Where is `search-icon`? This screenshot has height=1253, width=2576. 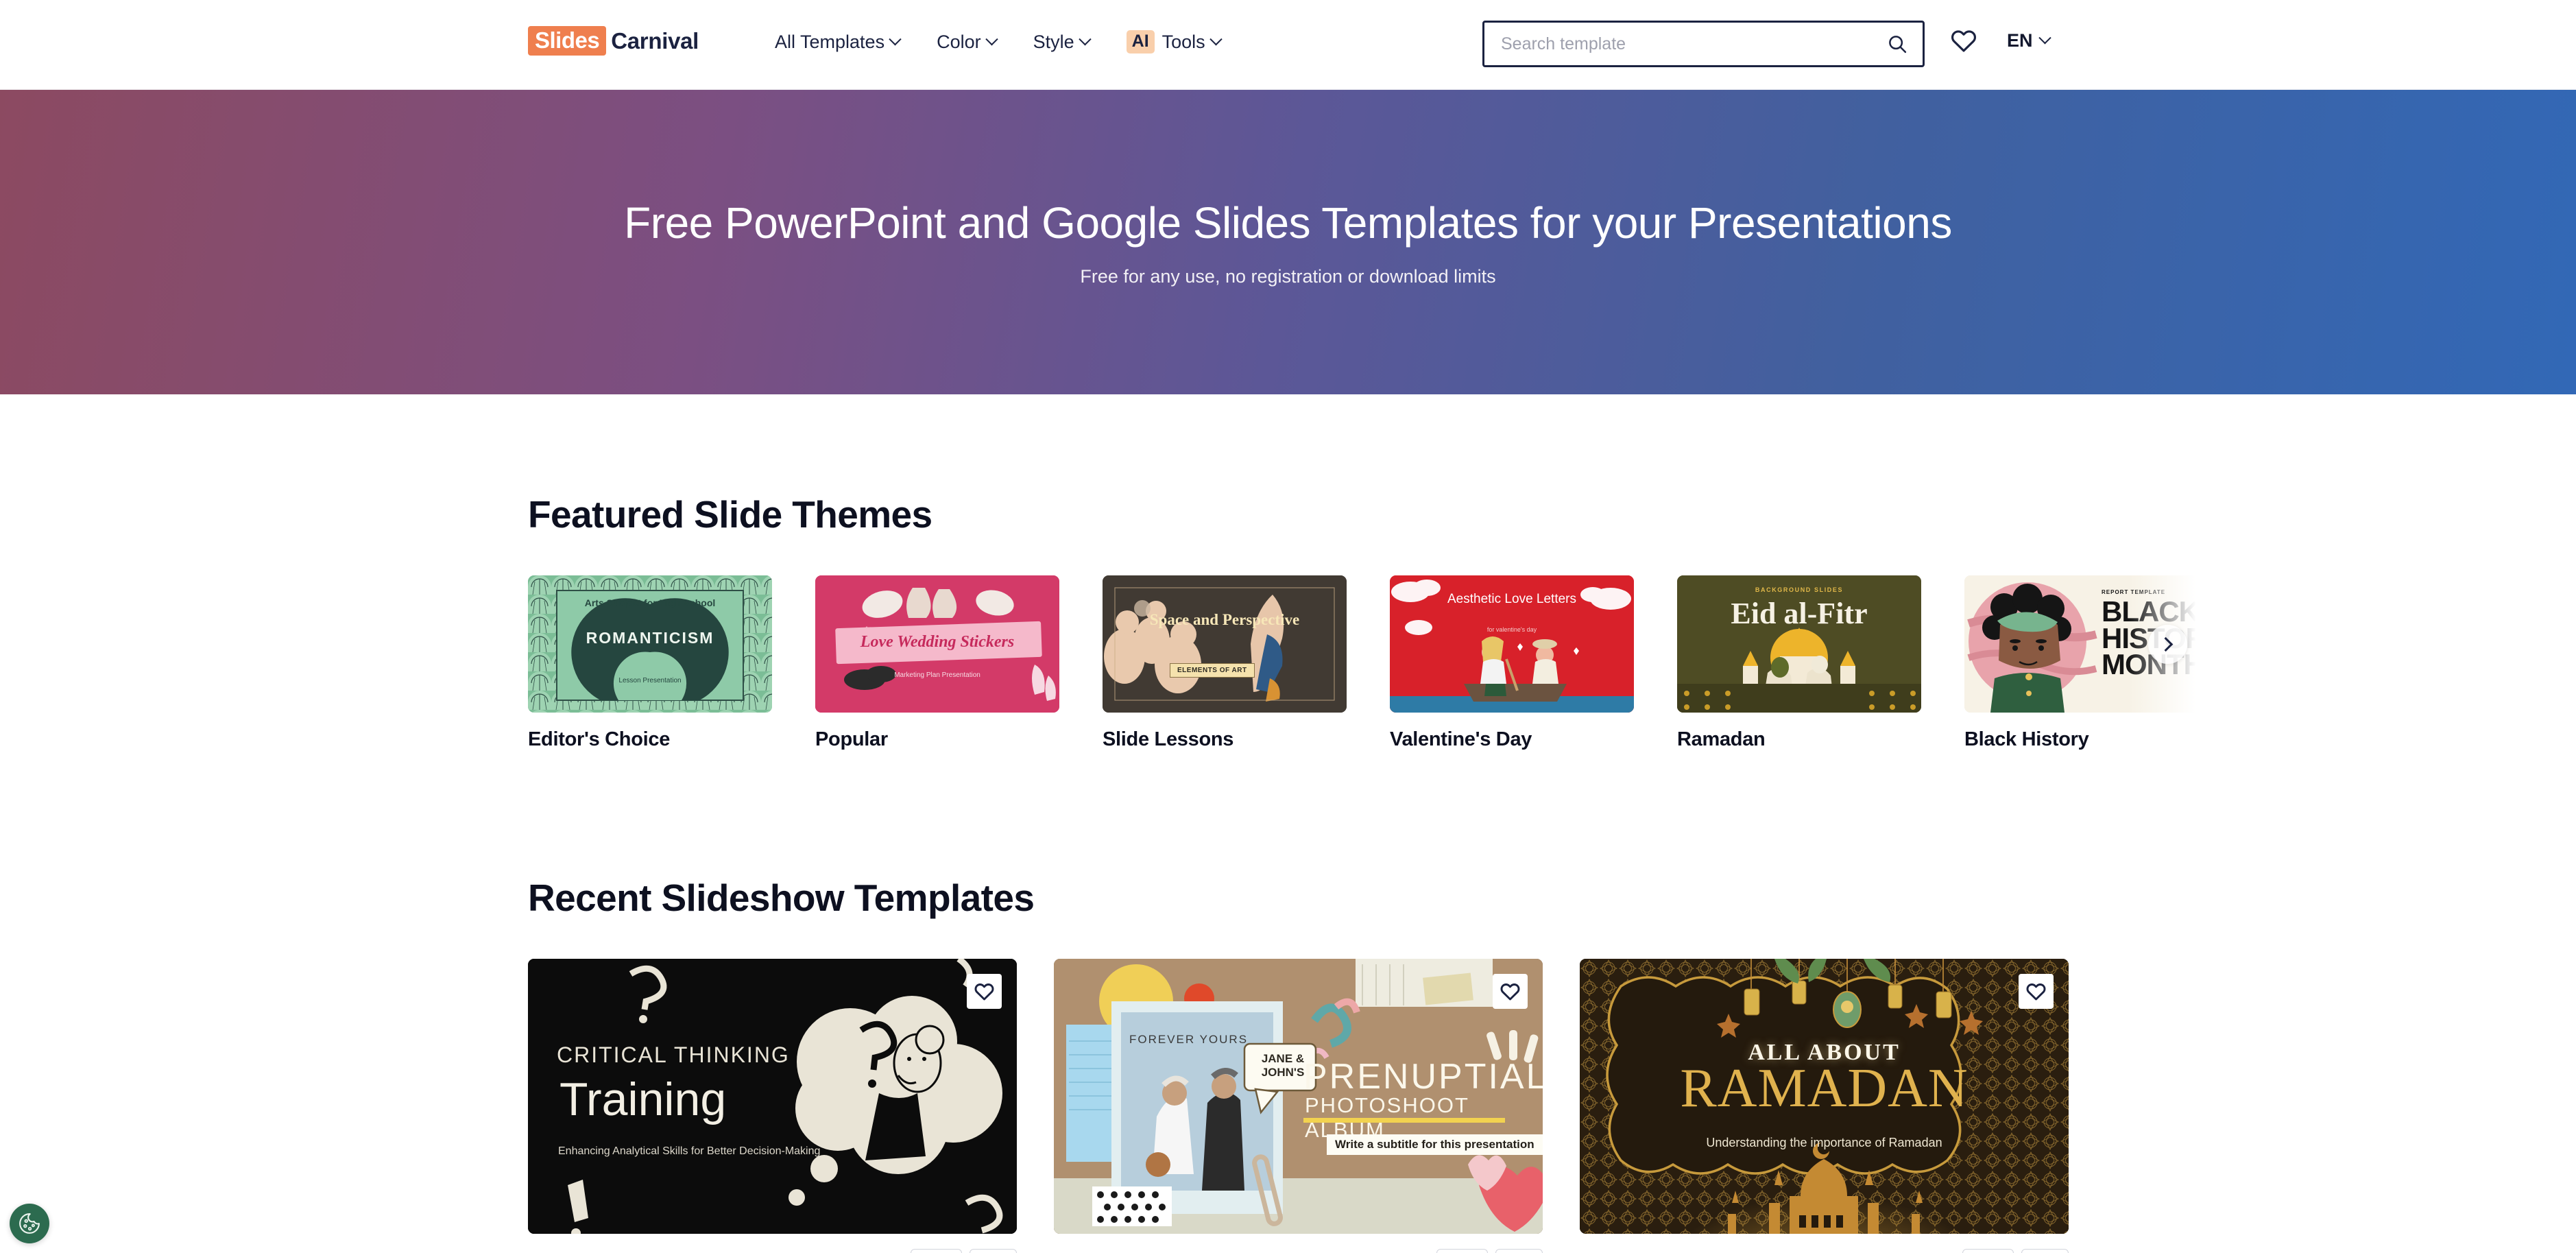
search-icon is located at coordinates (1897, 44).